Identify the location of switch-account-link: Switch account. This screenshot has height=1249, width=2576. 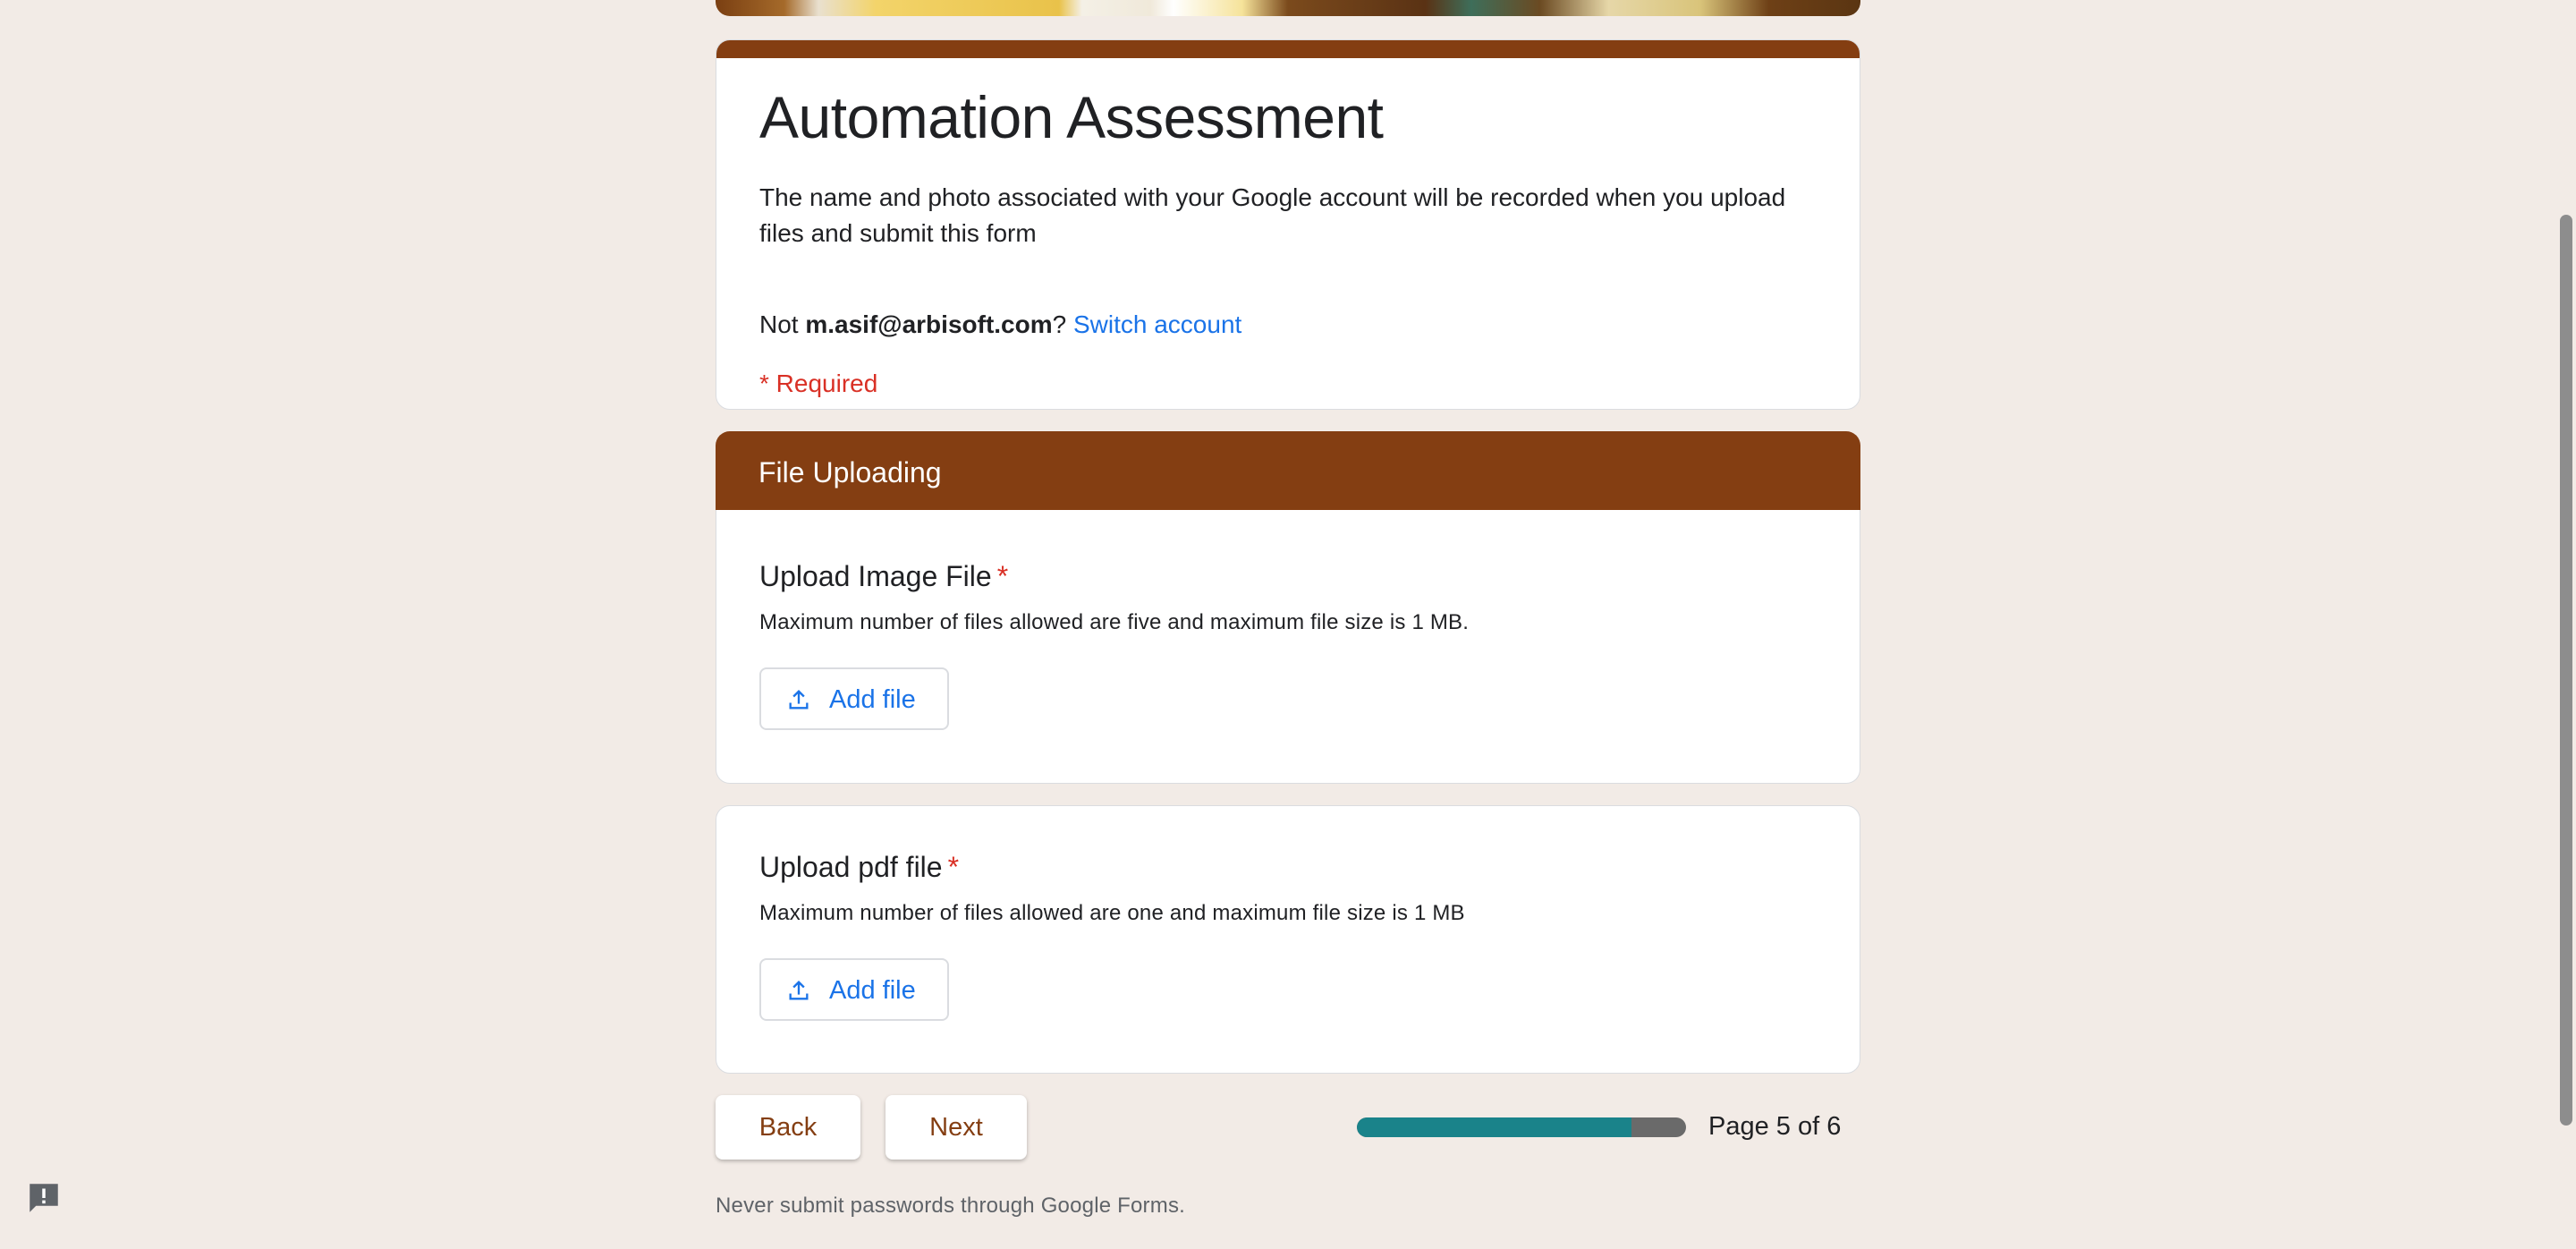
(1157, 324).